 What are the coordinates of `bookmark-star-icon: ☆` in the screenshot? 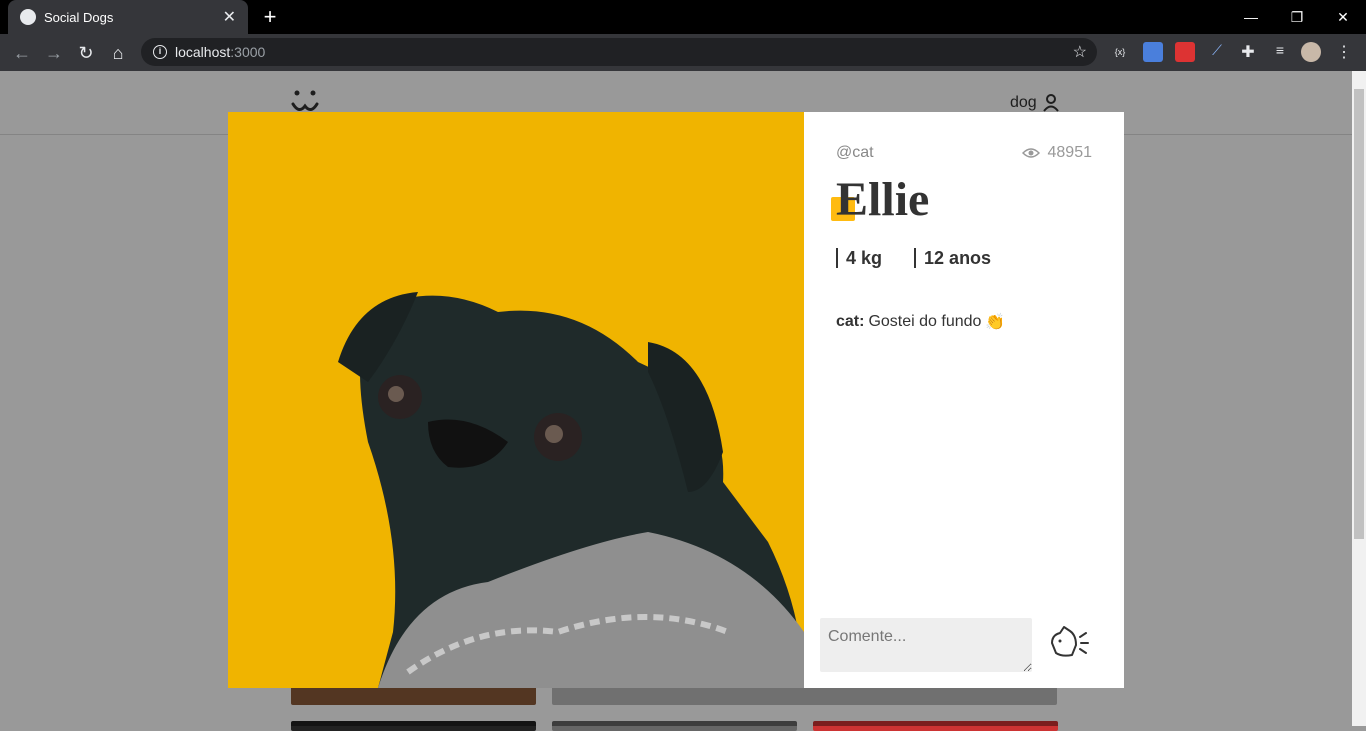 It's located at (1080, 52).